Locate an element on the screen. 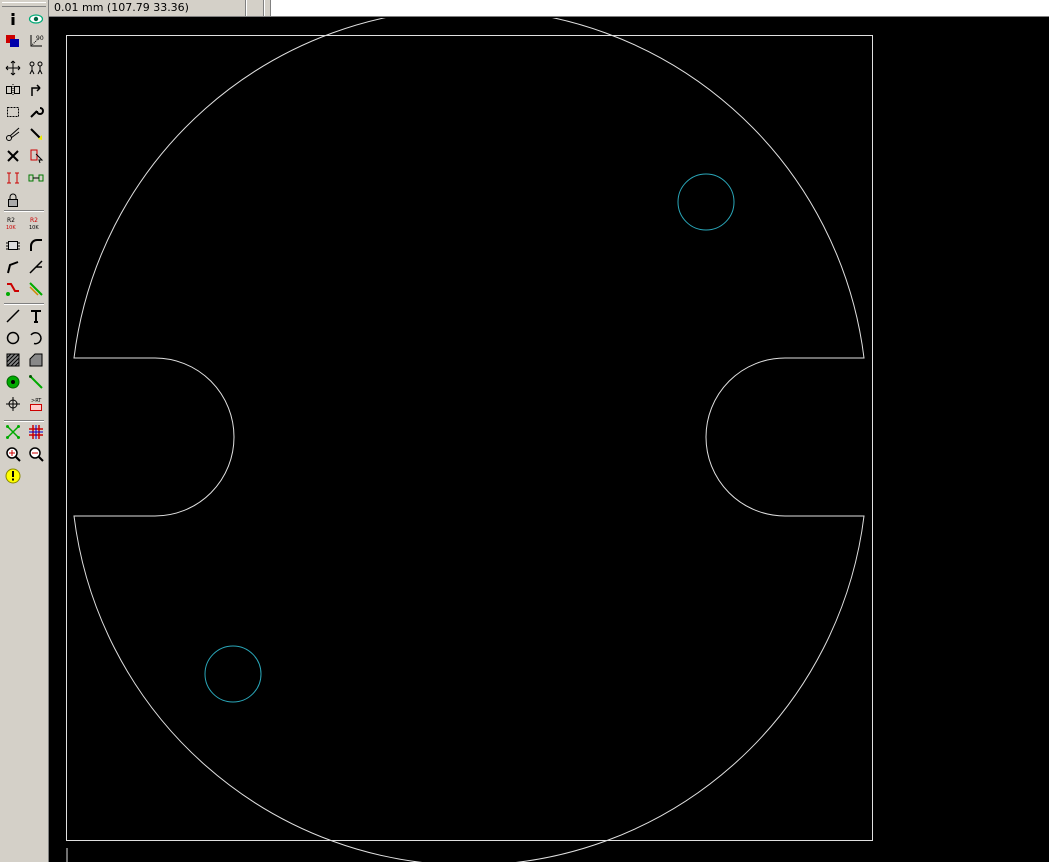 Image resolution: width=1049 pixels, height=862 pixels. delete-icon is located at coordinates (13, 156).